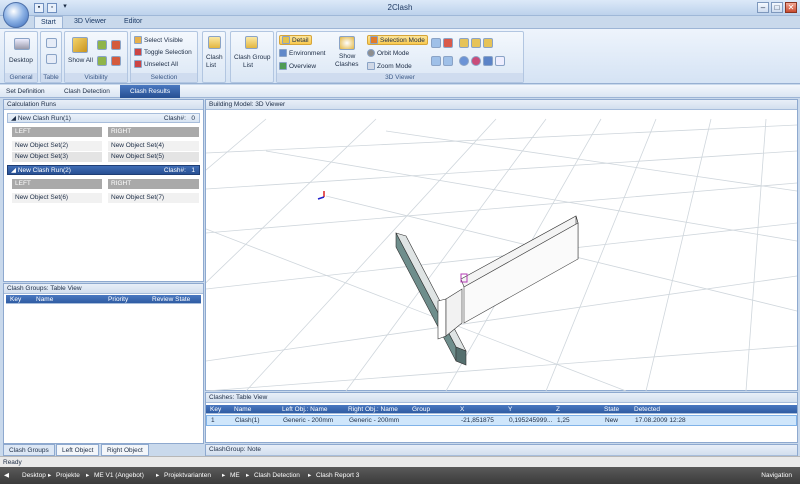  What do you see at coordinates (777, 7) in the screenshot?
I see `maximize-button: □` at bounding box center [777, 7].